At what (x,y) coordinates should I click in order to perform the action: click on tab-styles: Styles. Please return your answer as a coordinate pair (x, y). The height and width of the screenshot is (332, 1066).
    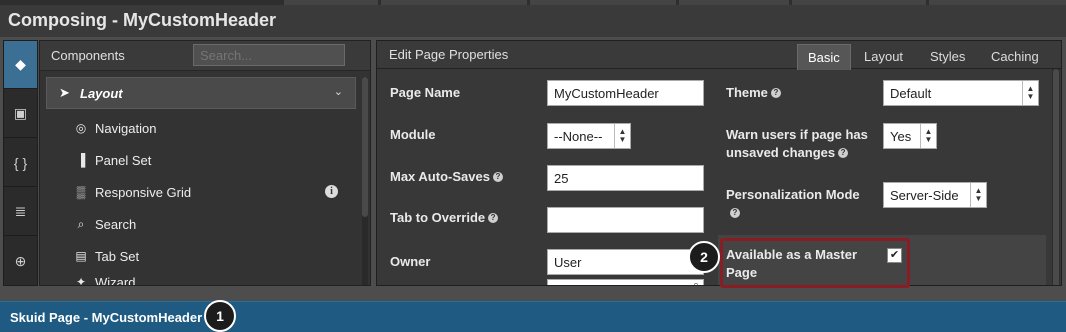
    Looking at the image, I should click on (947, 57).